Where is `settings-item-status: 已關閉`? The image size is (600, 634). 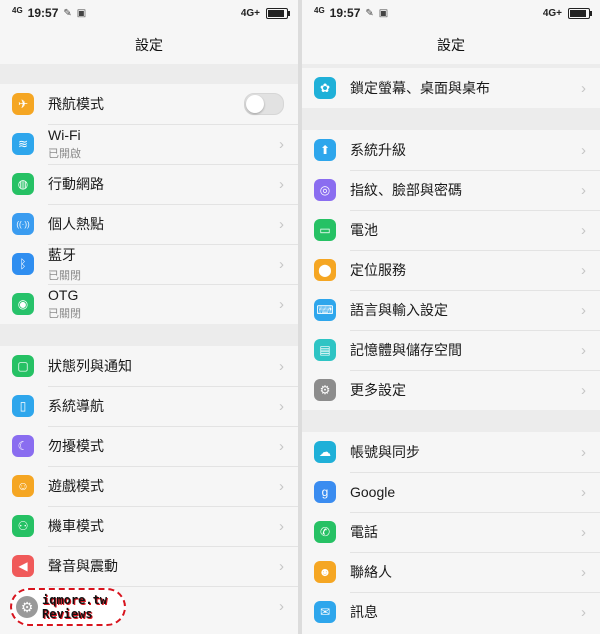
settings-item-status: 已關閉 is located at coordinates (64, 276).